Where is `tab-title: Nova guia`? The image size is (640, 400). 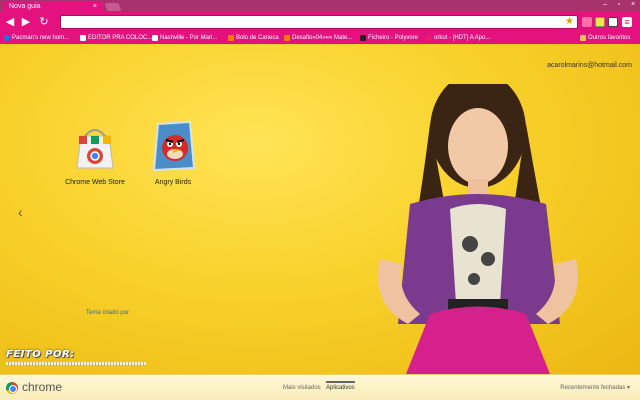
tab-title: Nova guia is located at coordinates (25, 6).